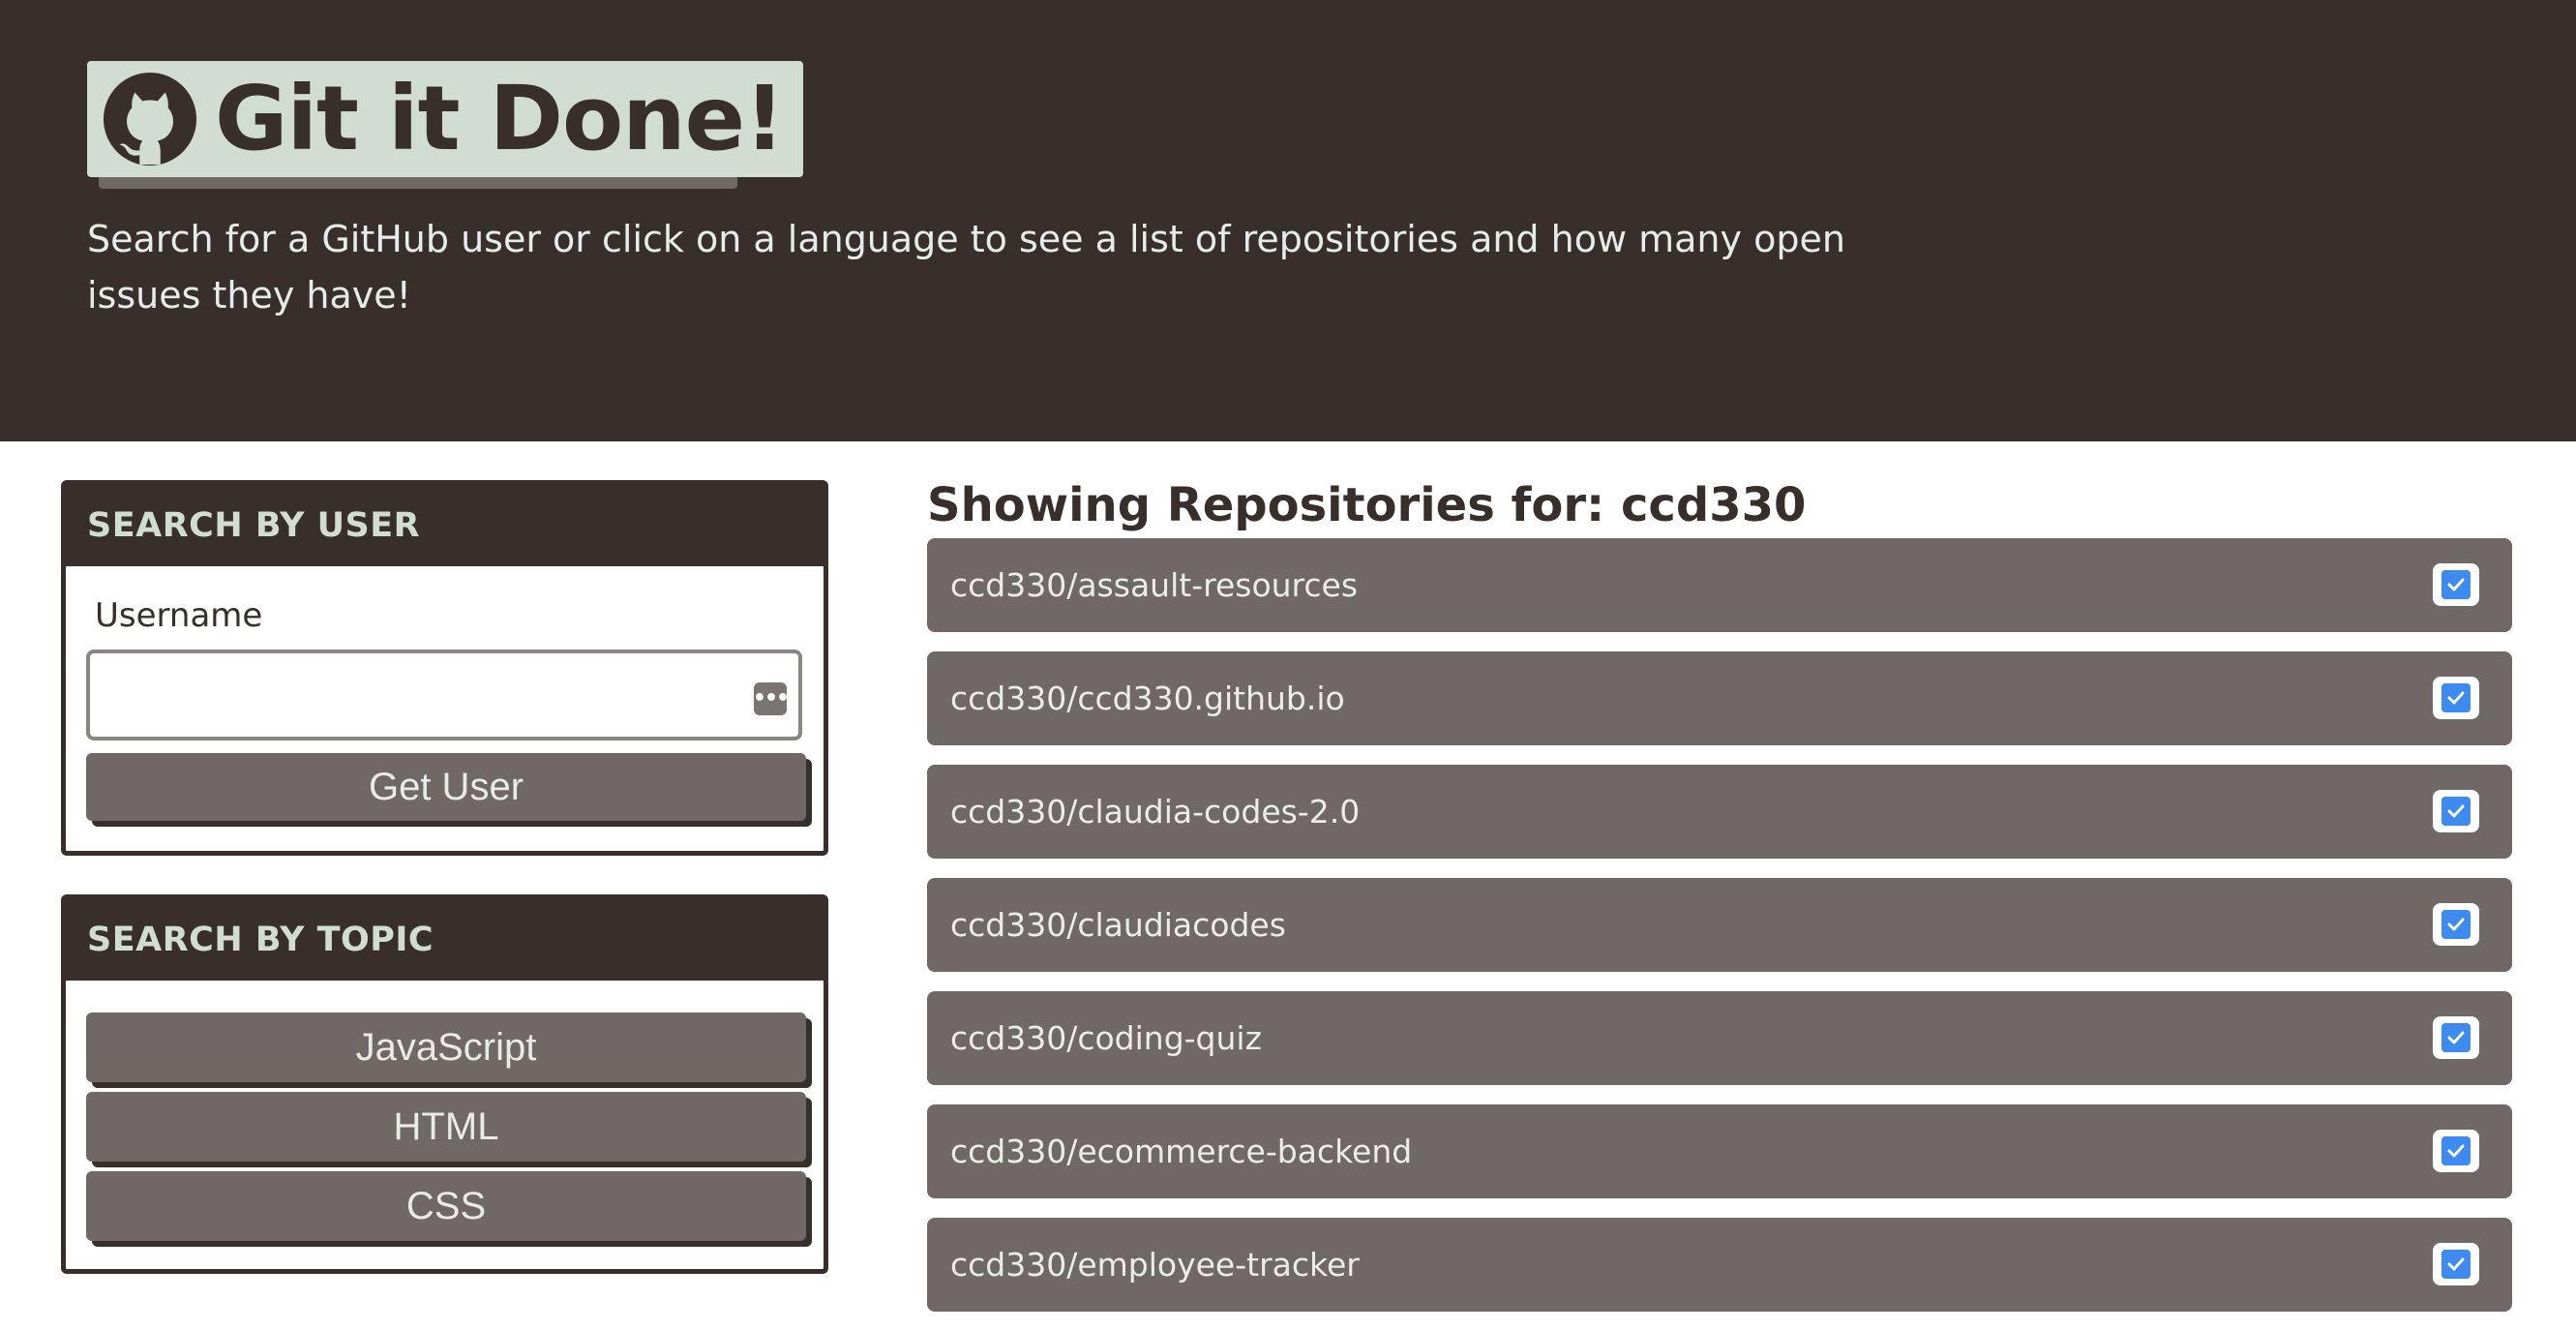 This screenshot has width=2576, height=1330. I want to click on card-header: SEARCH BY USER, so click(445, 525).